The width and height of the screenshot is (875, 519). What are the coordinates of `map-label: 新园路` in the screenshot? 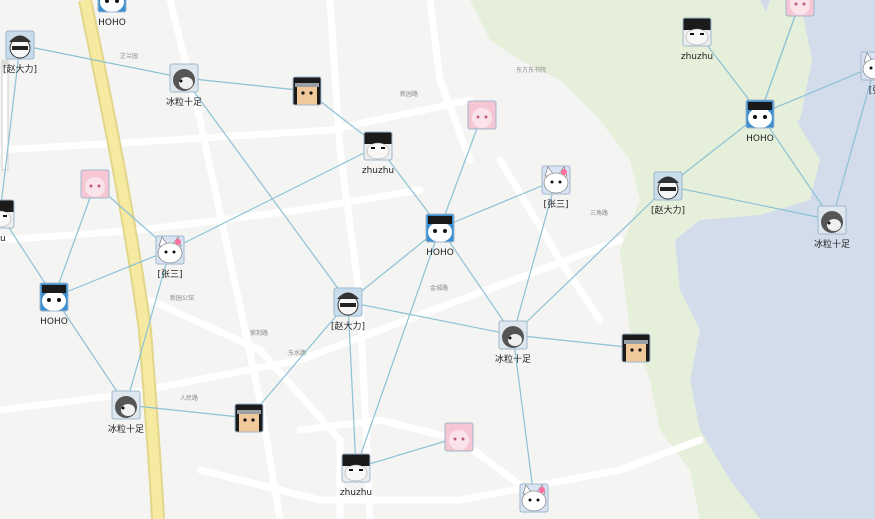 It's located at (409, 94).